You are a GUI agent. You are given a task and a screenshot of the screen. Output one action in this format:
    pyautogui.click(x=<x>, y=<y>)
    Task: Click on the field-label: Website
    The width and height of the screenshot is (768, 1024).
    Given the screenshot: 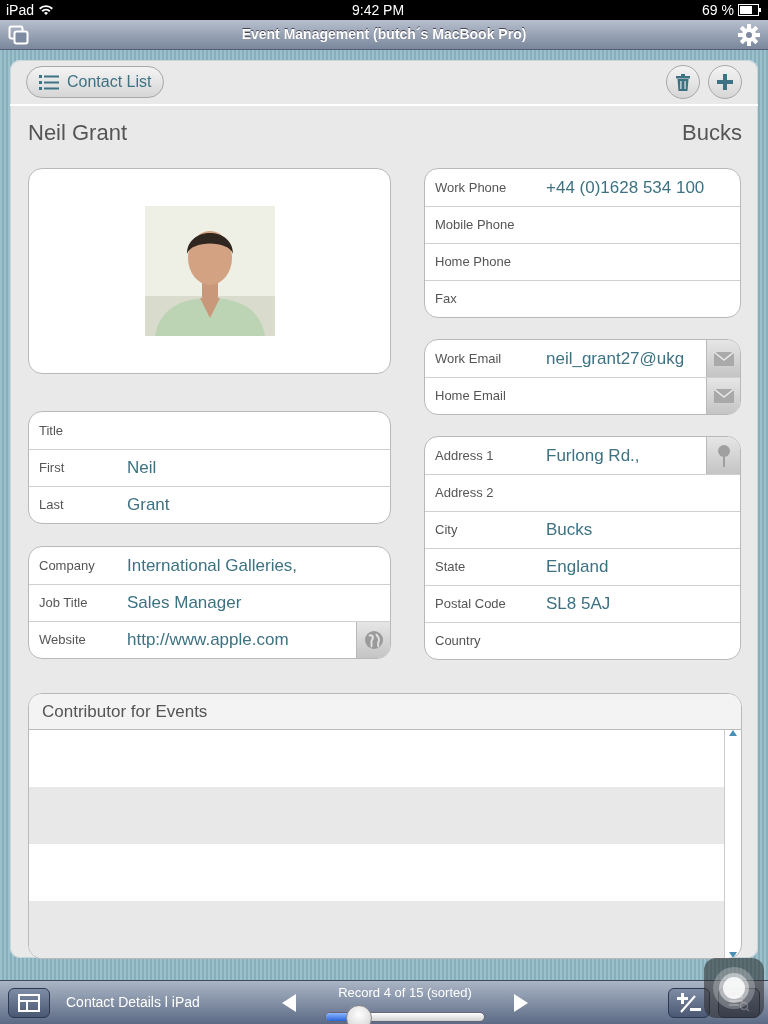 What is the action you would take?
    pyautogui.click(x=62, y=640)
    